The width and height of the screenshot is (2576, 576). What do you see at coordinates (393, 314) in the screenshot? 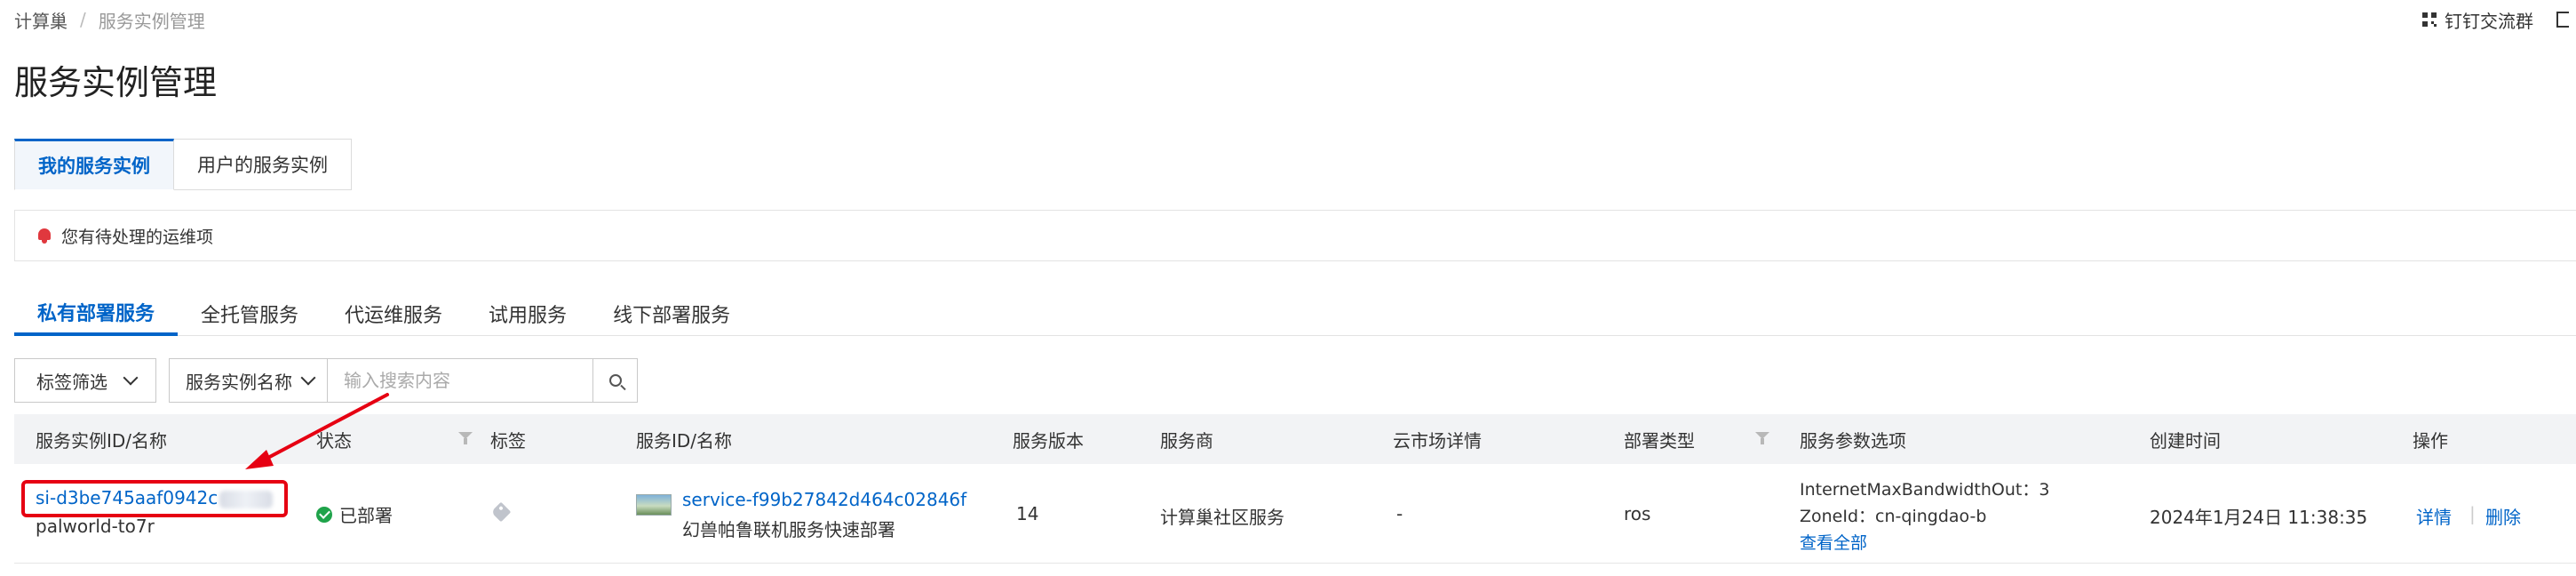
I see `tab-managed-ops: 代运维服务` at bounding box center [393, 314].